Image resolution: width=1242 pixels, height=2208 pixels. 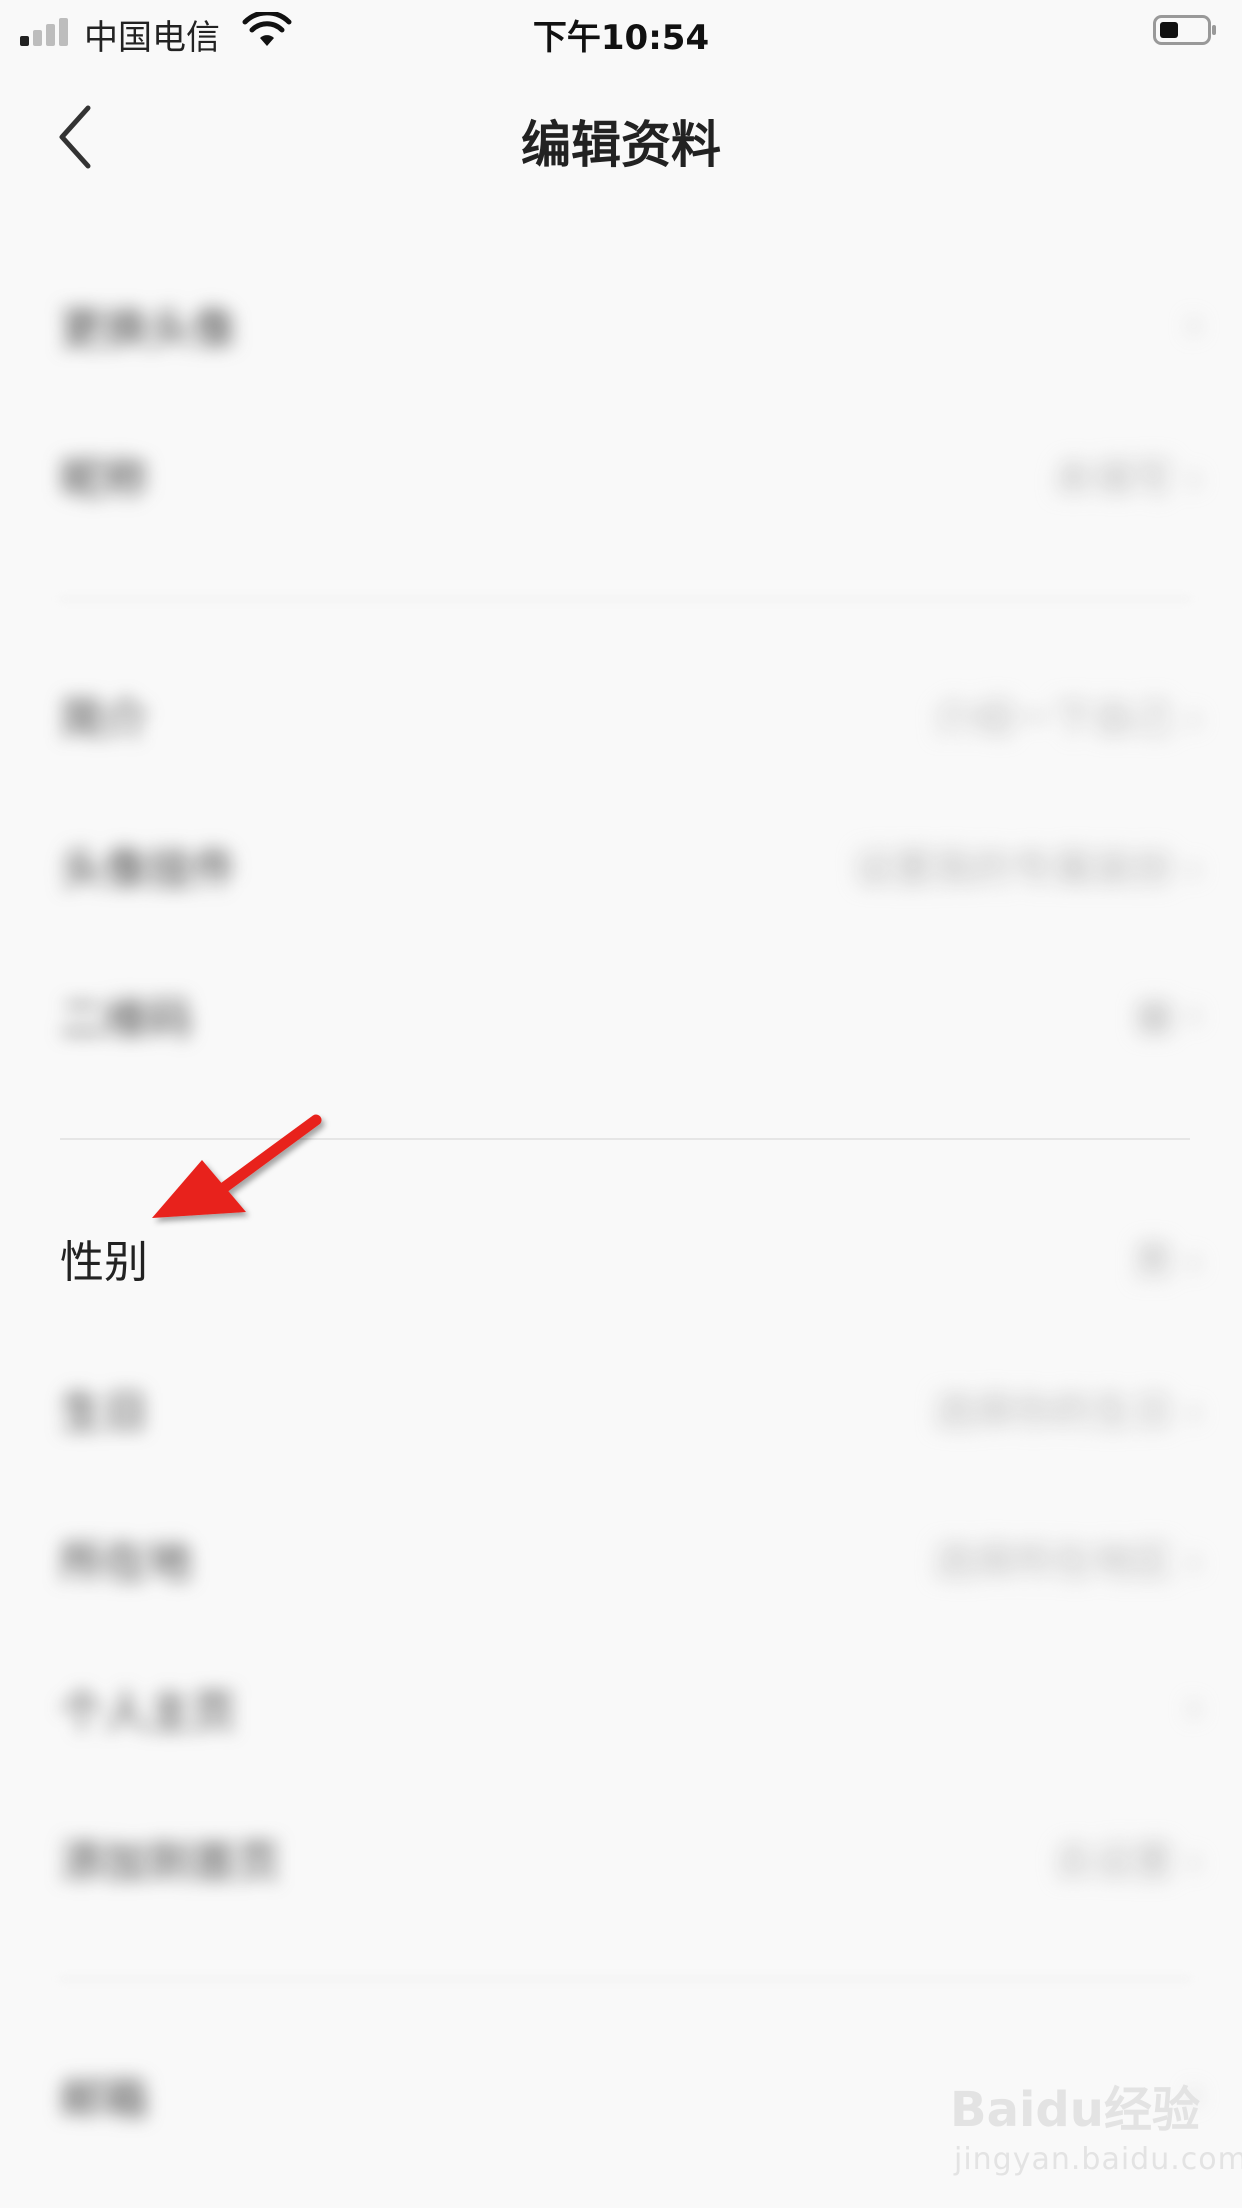 I want to click on row-qrcode: 二维码 ▦ ›, so click(x=621, y=1015).